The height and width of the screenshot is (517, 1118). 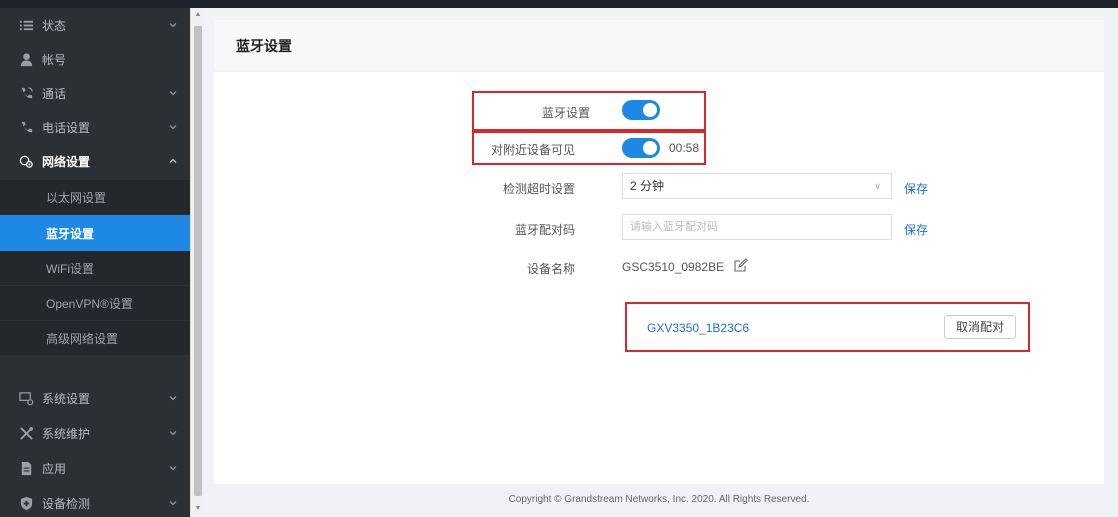 I want to click on sidebar-item-status: 状态, so click(x=95, y=25).